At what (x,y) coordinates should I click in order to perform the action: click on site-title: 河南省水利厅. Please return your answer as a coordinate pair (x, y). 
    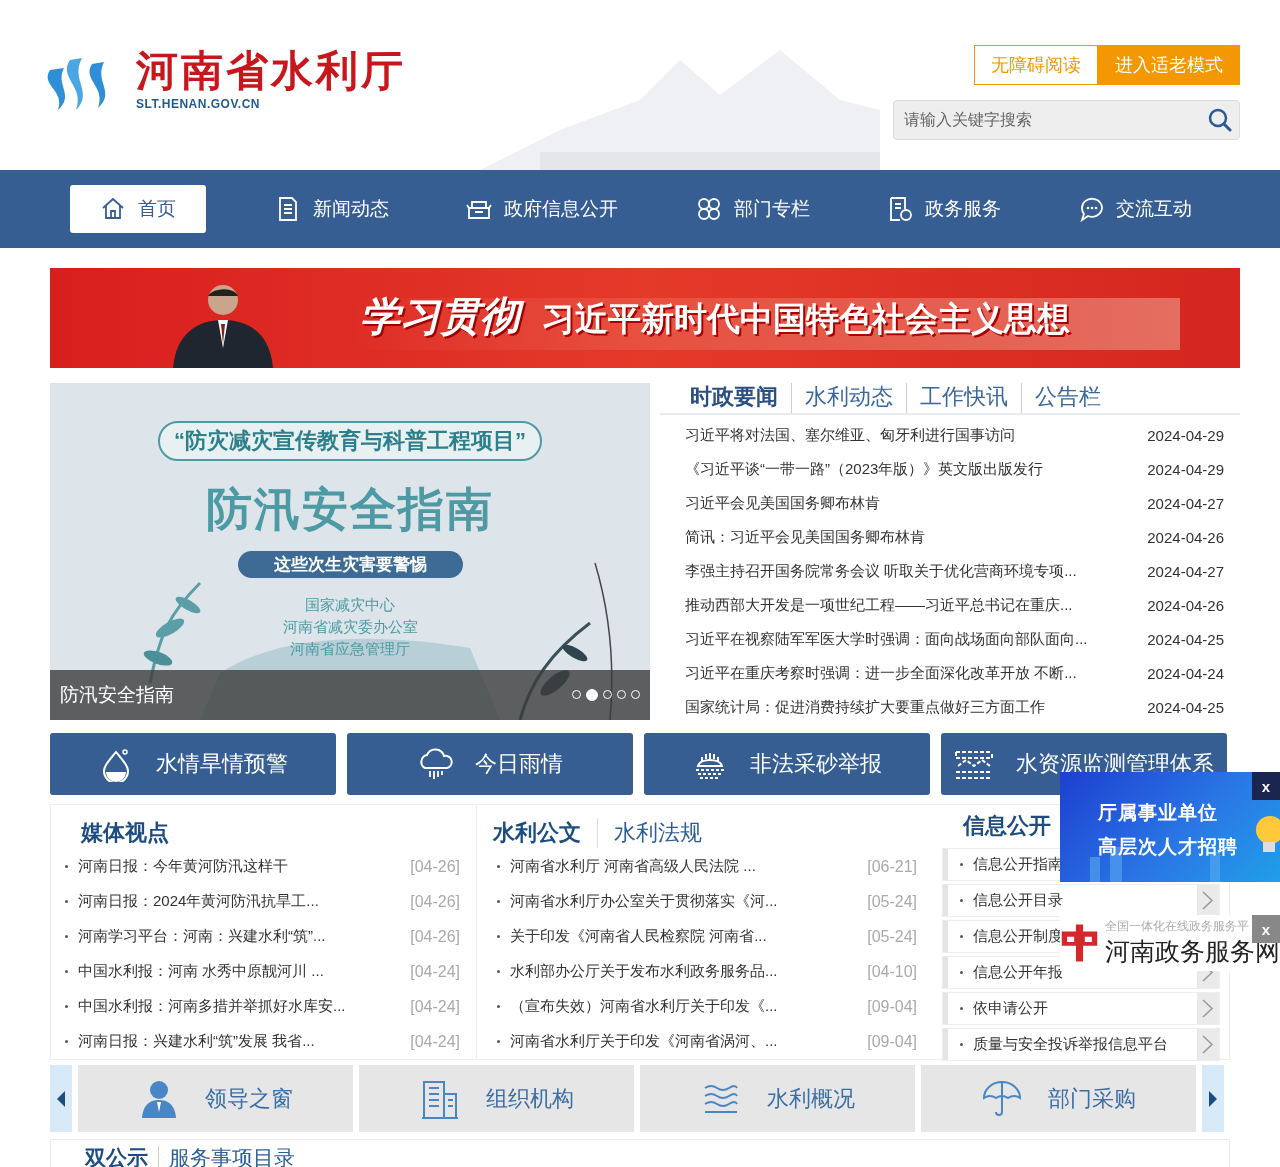
    Looking at the image, I should click on (271, 71).